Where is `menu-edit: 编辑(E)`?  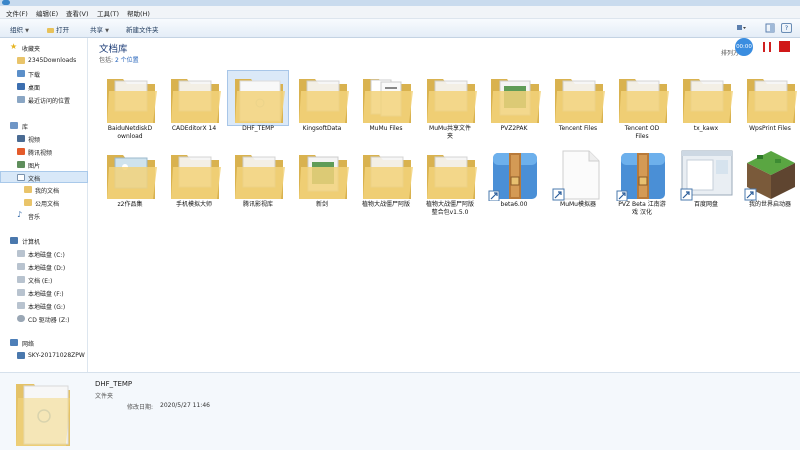
menu-edit: 编辑(E) is located at coordinates (47, 13).